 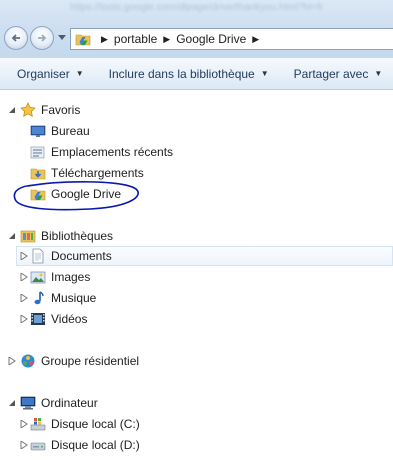 I want to click on tree-item-favorites: Favoris, so click(x=50, y=110).